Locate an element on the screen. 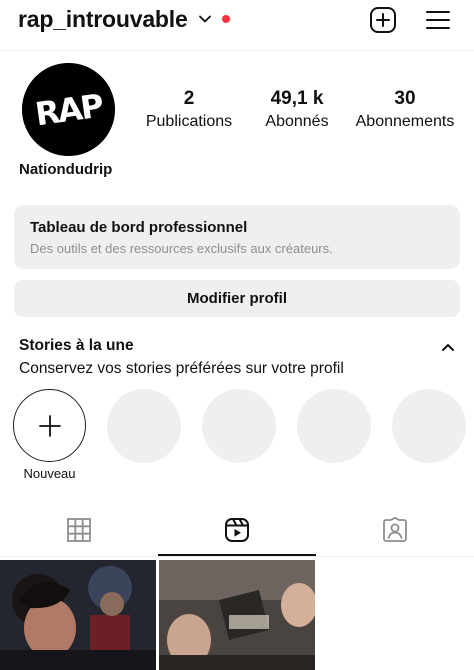 This screenshot has width=474, height=670. rap-logo-icon: RAP is located at coordinates (68, 109).